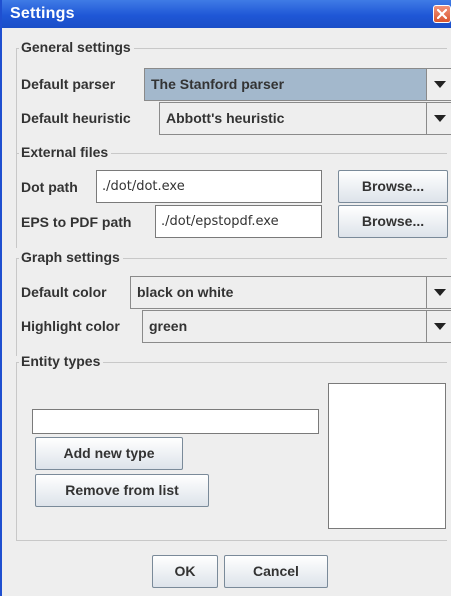 Image resolution: width=451 pixels, height=596 pixels. Describe the element at coordinates (16, 451) in the screenshot. I see `entity-types-border-left` at that location.